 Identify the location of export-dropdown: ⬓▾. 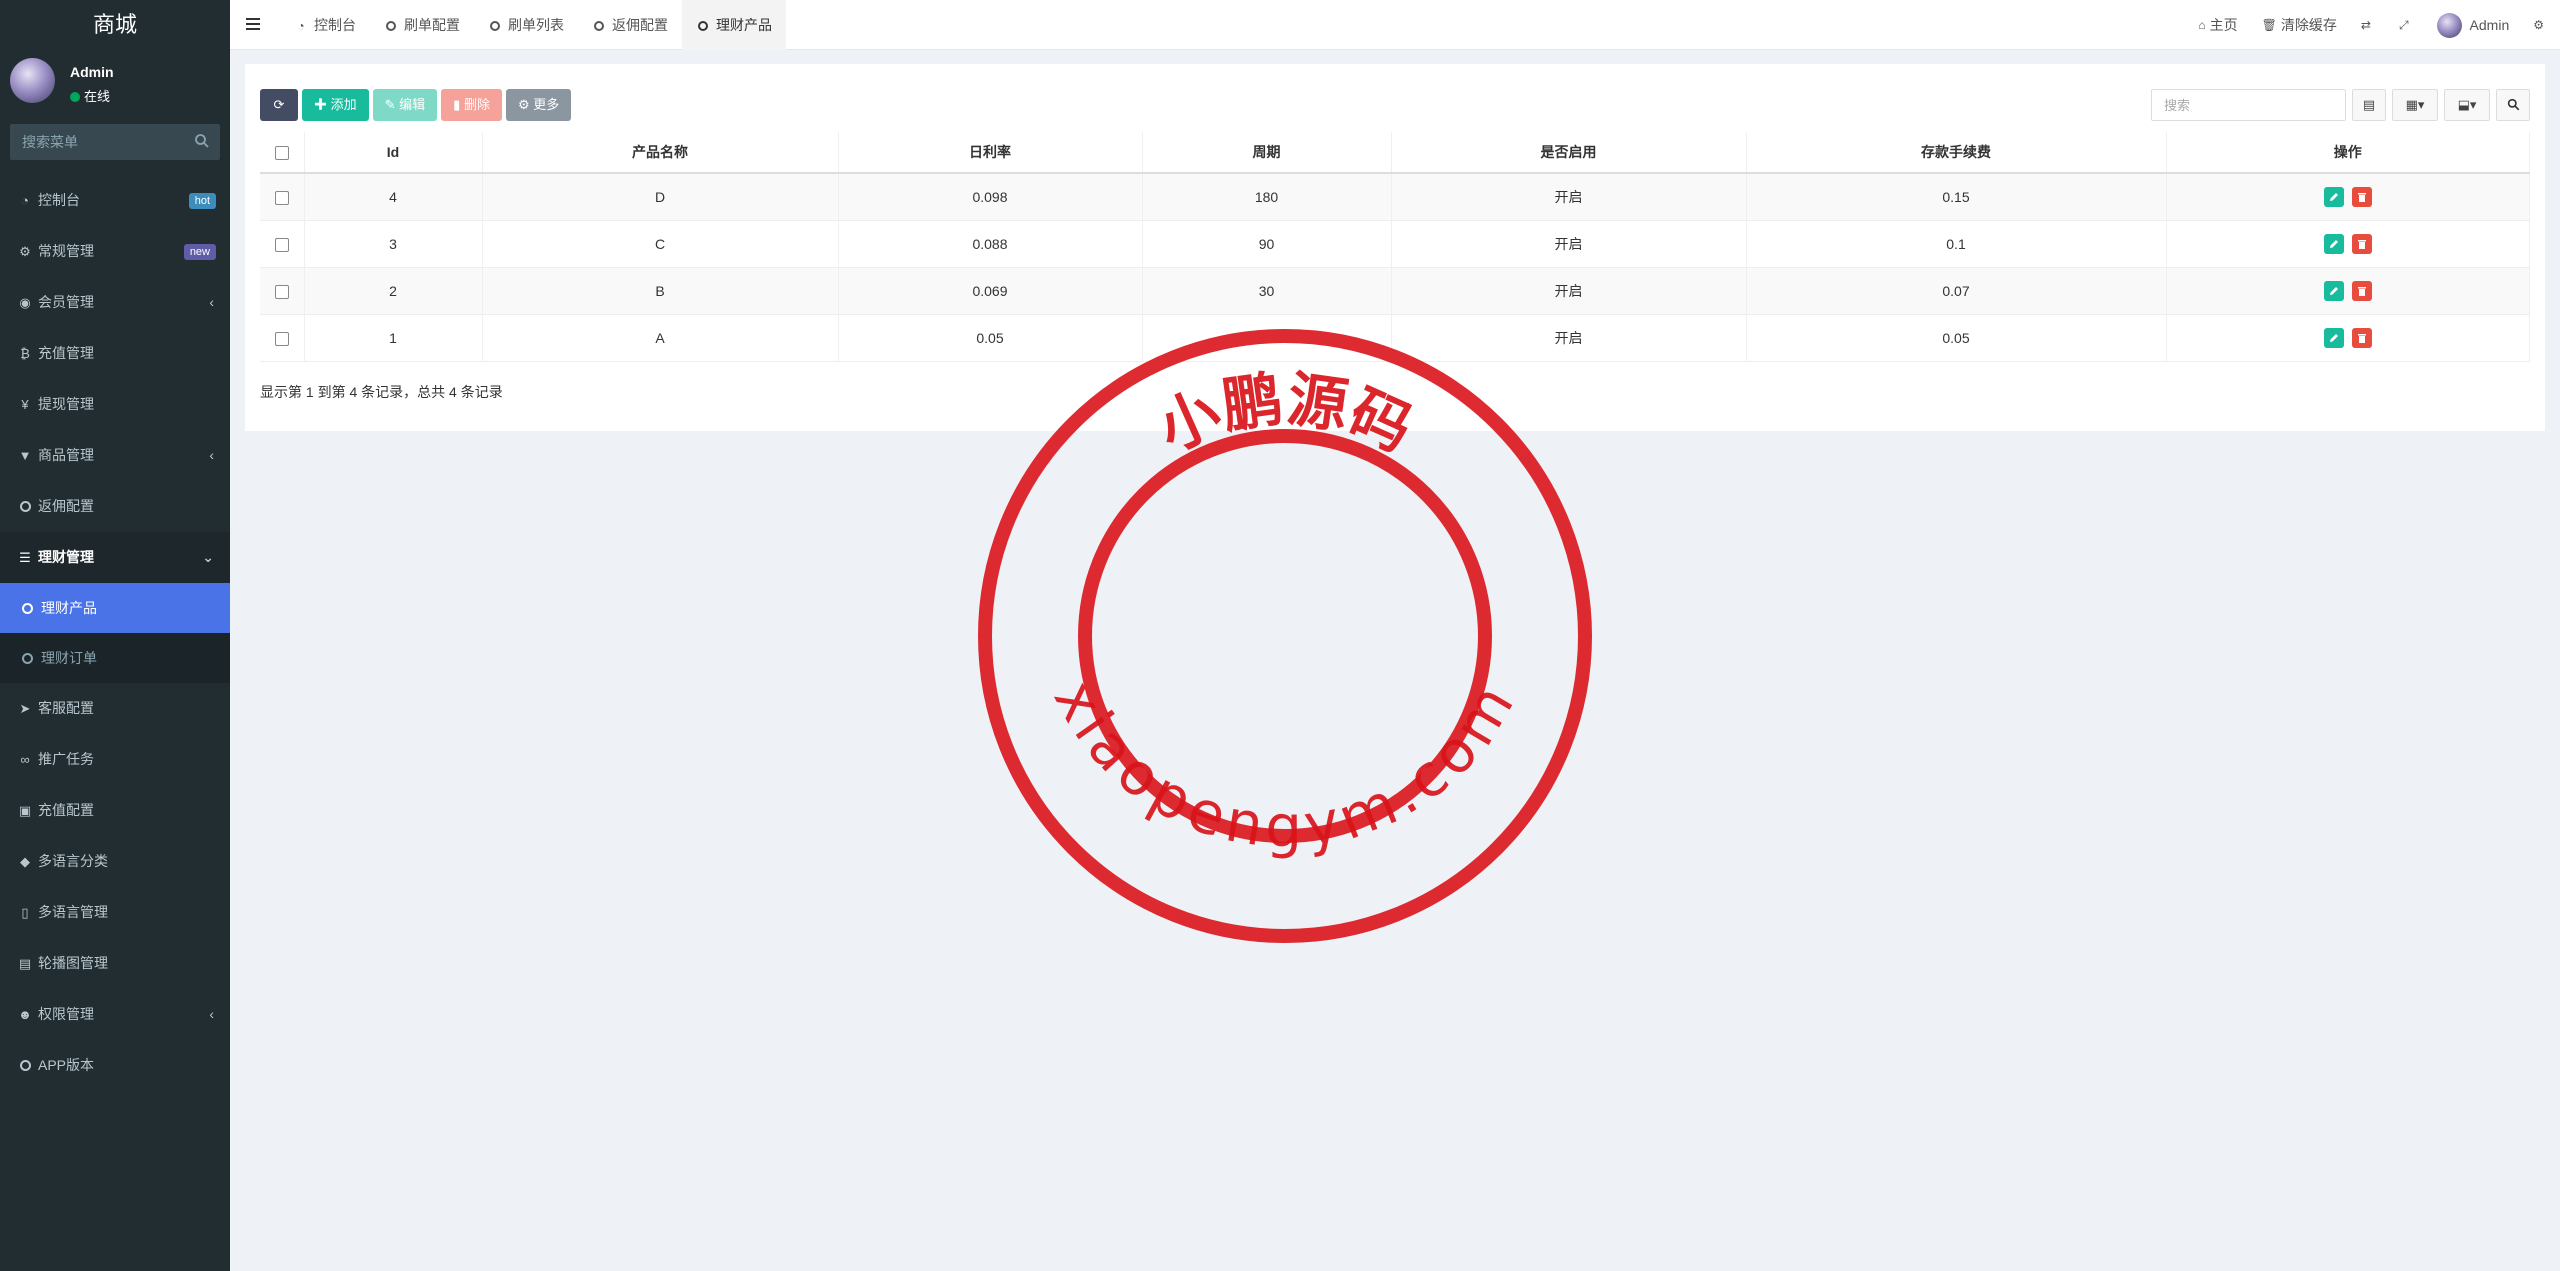
(2467, 105).